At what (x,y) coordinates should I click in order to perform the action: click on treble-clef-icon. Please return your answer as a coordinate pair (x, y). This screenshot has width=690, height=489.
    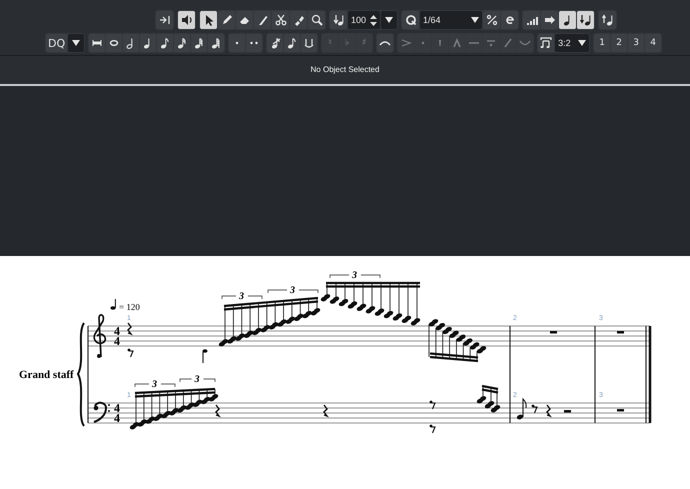
    Looking at the image, I should click on (99, 336).